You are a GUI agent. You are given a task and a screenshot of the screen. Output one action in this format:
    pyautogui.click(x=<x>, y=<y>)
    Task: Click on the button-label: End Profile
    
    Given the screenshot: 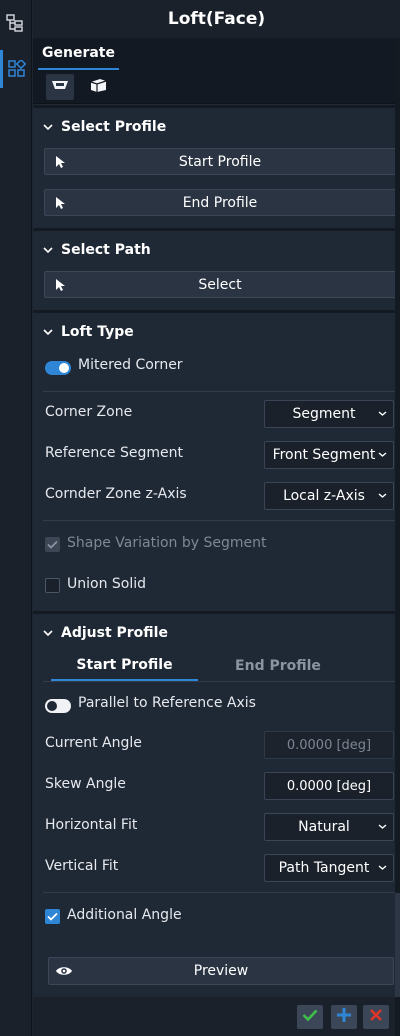 What is the action you would take?
    pyautogui.click(x=220, y=202)
    